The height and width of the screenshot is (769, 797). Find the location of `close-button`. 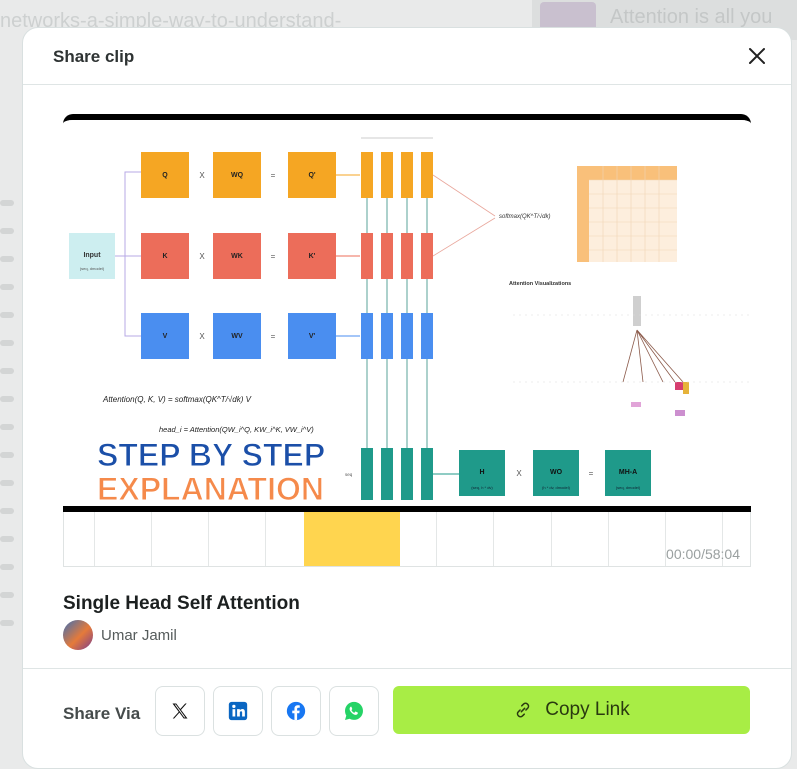

close-button is located at coordinates (757, 56).